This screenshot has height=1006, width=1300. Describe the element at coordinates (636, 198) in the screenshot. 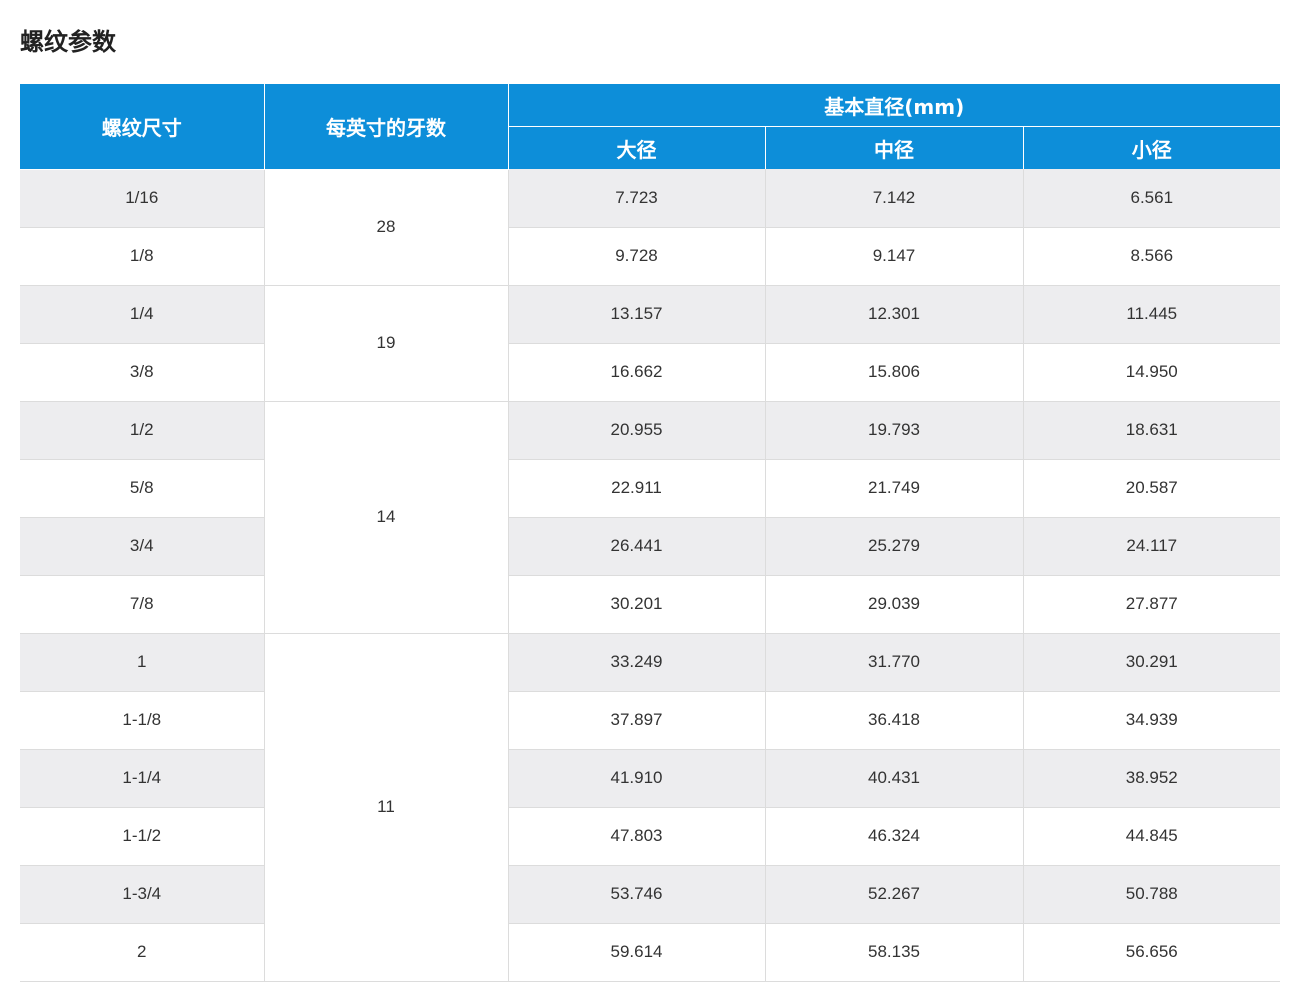

I see `cell-major-diameter: 7.723` at that location.